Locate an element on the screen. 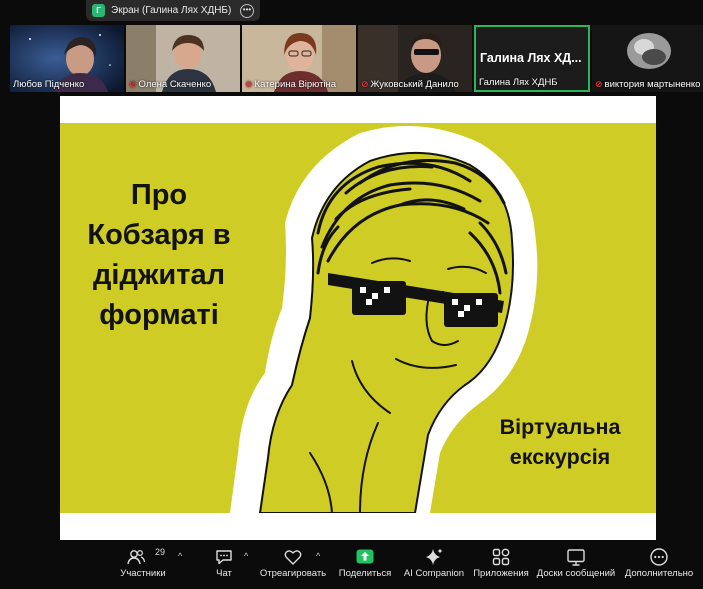 The width and height of the screenshot is (703, 589). participant-name-3: ⊘ Катерина Вірютіна is located at coordinates (291, 84).